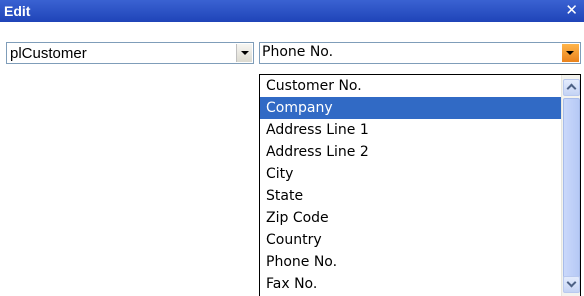  What do you see at coordinates (420, 53) in the screenshot?
I see `field-combo: Phone No.` at bounding box center [420, 53].